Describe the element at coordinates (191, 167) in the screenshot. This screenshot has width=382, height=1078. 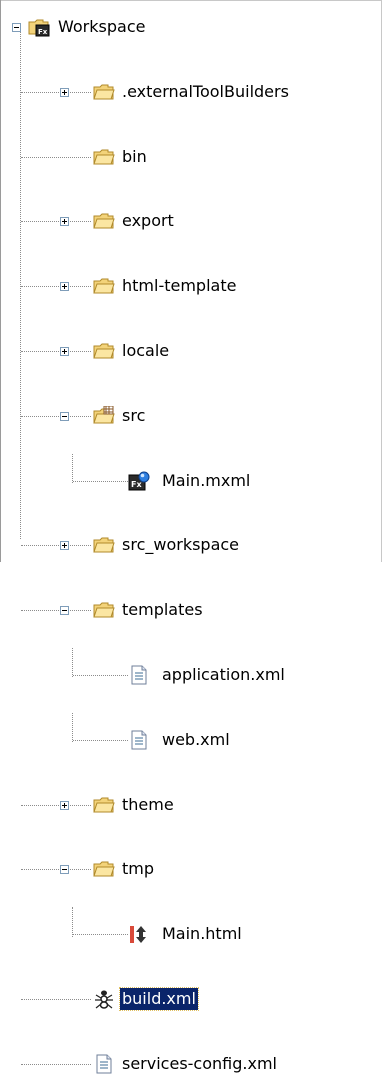
I see `tree-item: export` at that location.